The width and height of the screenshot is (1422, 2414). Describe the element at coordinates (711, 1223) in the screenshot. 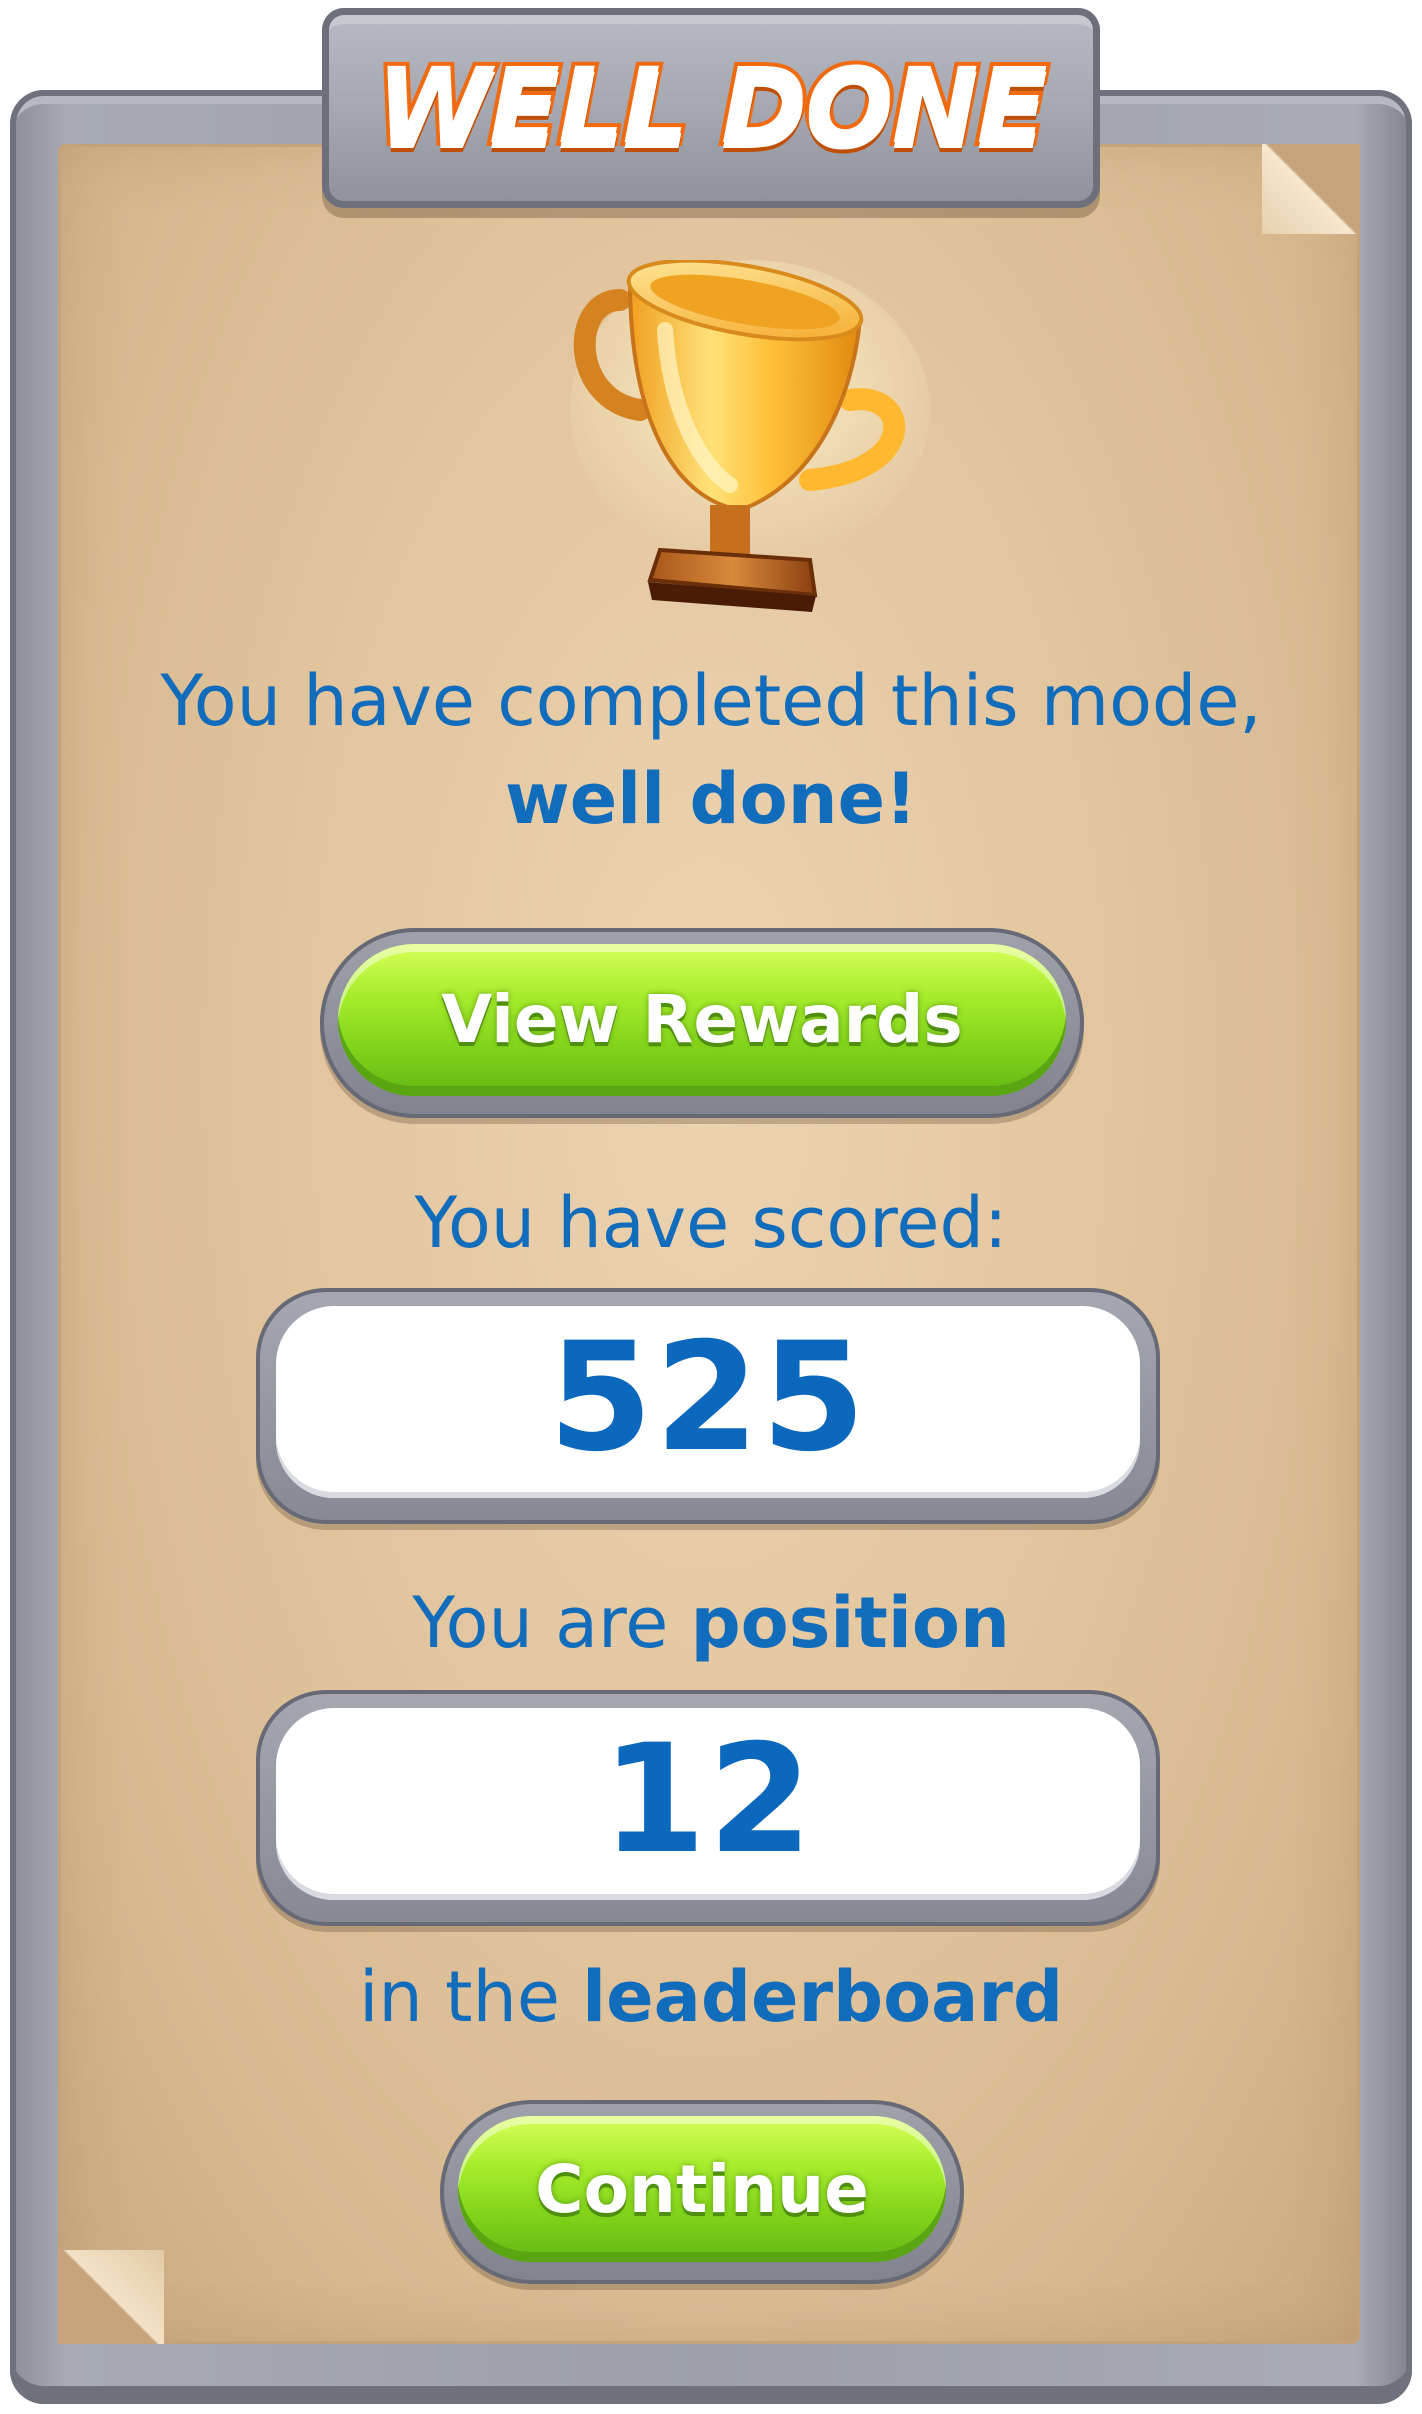

I see `score-label: You have scored:` at that location.